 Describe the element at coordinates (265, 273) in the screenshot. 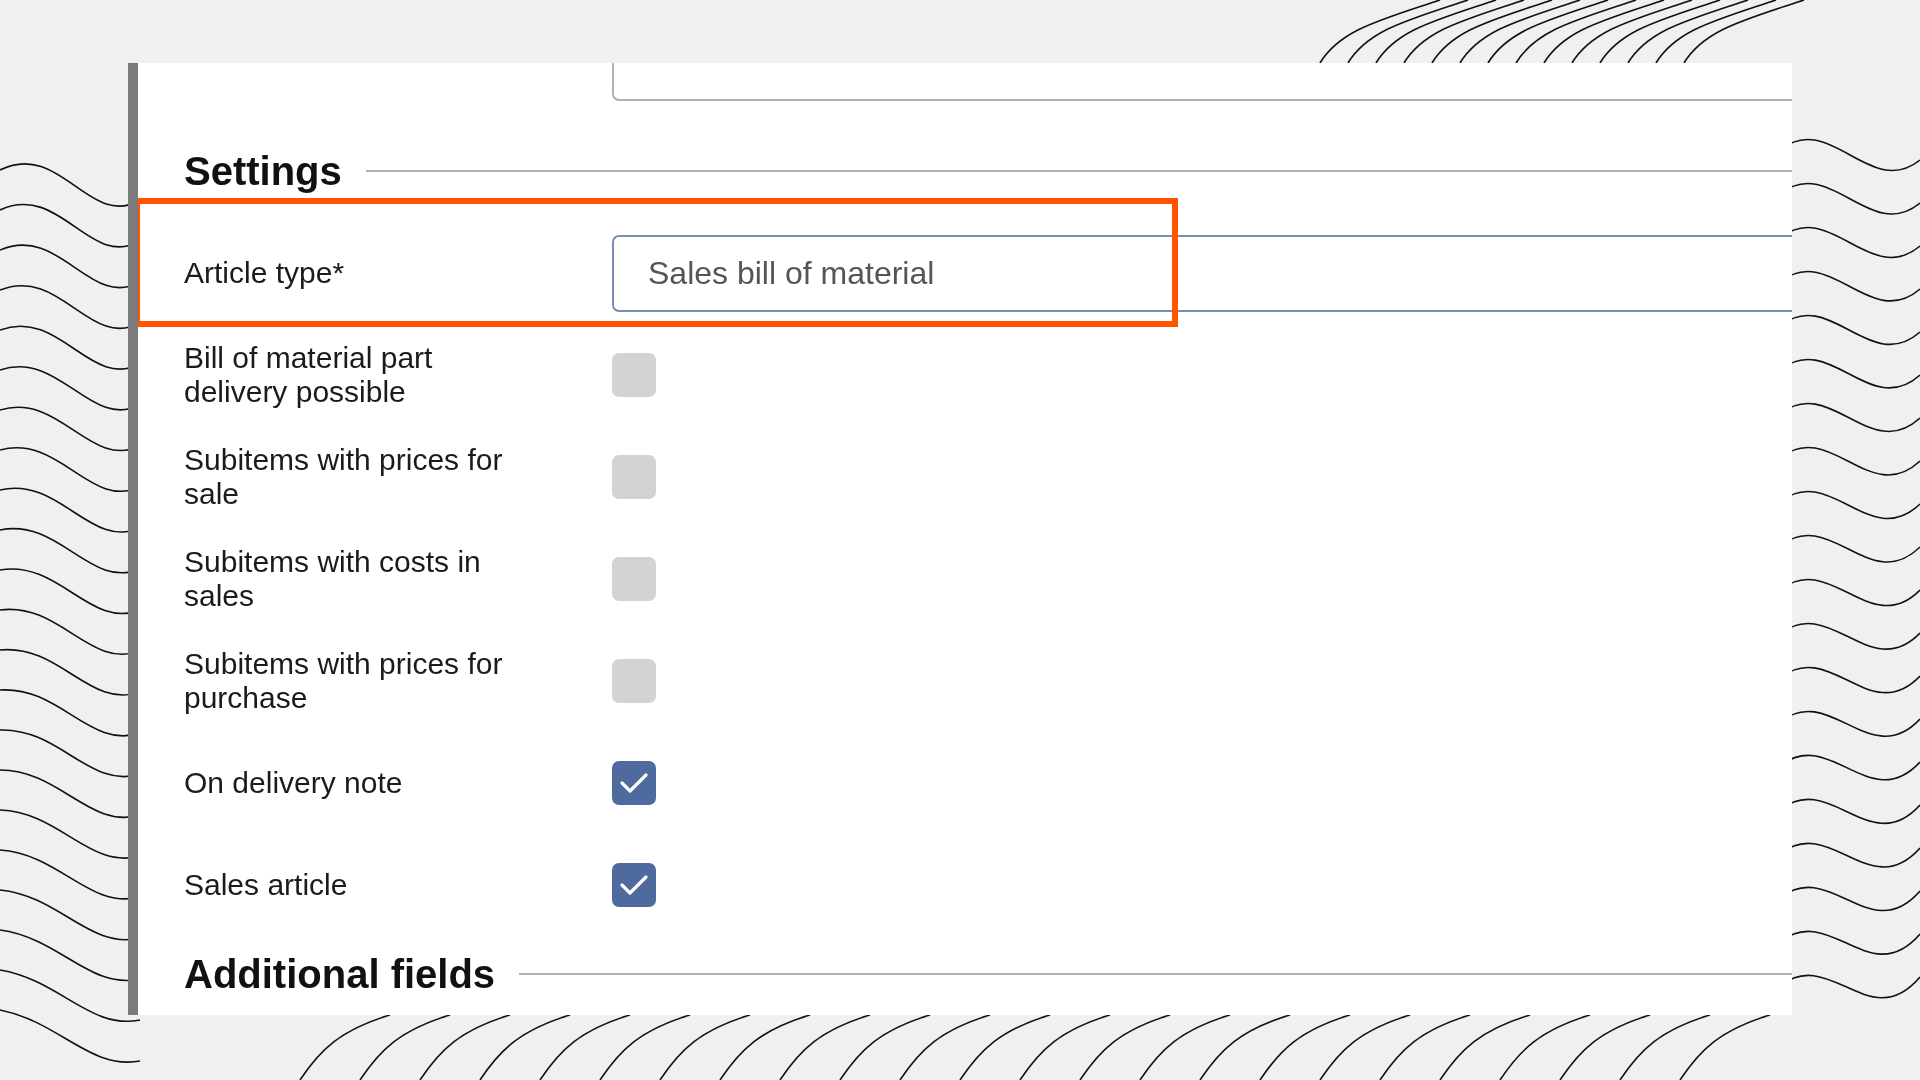

I see `field-label: Article type*` at that location.